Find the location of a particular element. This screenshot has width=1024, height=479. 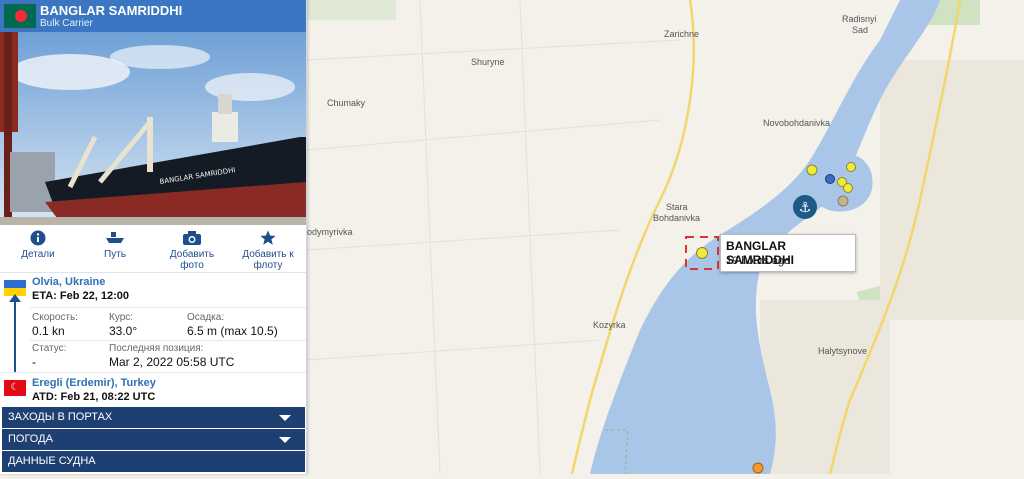

add-to-fleet-label-2: флоту is located at coordinates (268, 265).